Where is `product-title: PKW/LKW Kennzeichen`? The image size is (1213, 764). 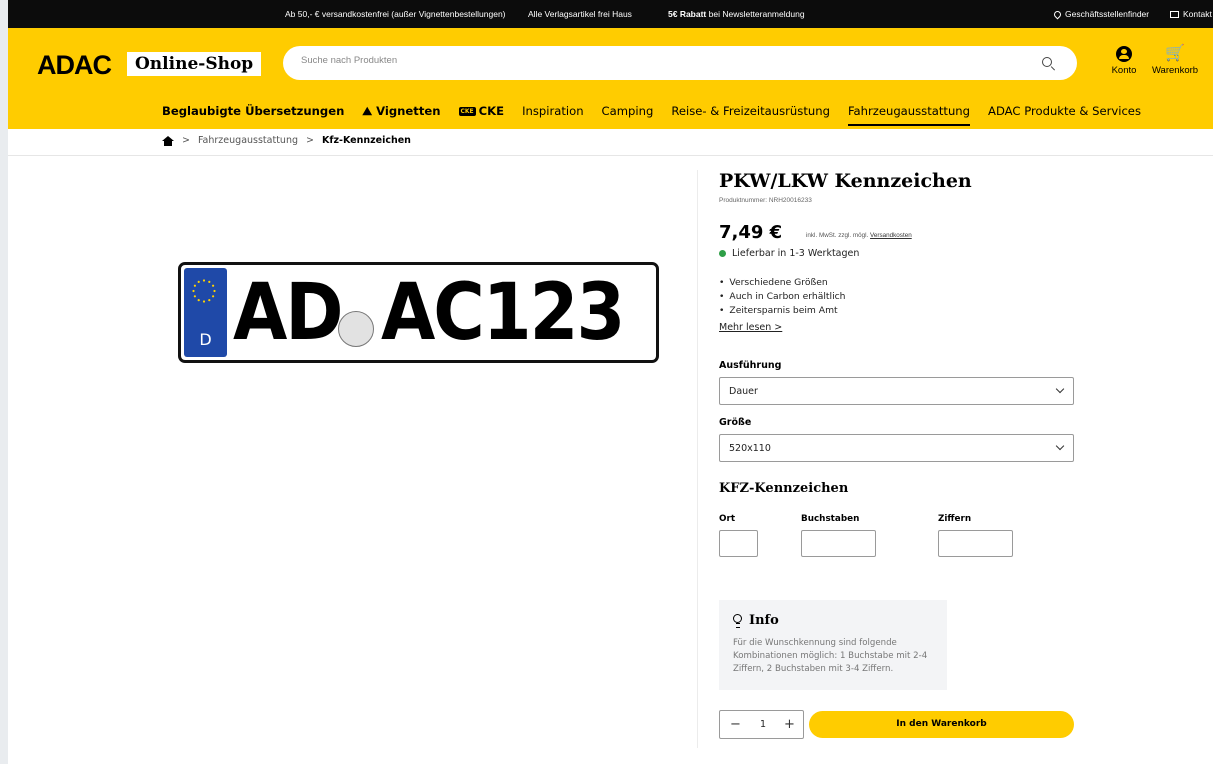 product-title: PKW/LKW Kennzeichen is located at coordinates (845, 181).